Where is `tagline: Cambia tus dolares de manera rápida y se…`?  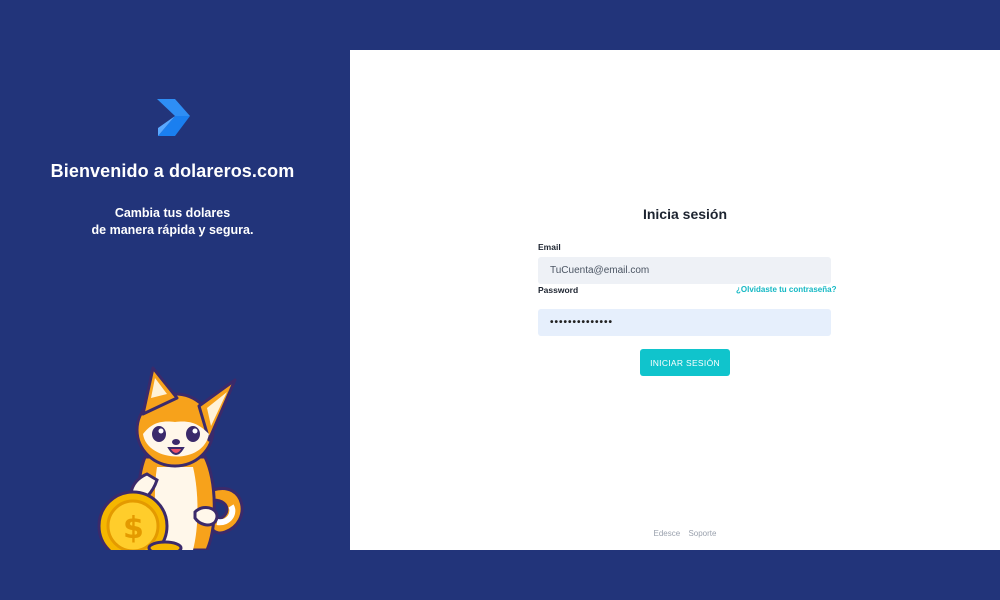 tagline: Cambia tus dolares de manera rápida y se… is located at coordinates (172, 222).